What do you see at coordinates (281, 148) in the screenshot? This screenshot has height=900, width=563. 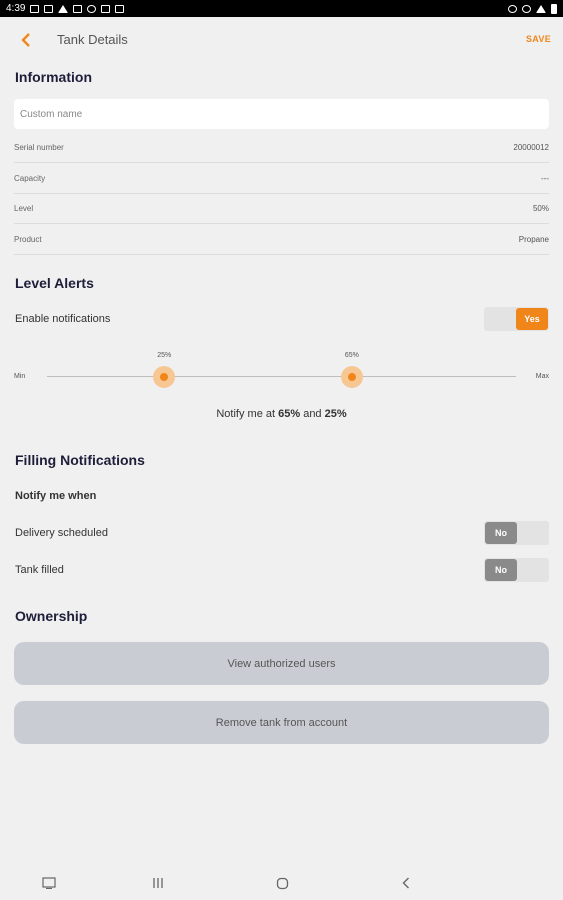 I see `info-row-serial: Serial number 20000012` at bounding box center [281, 148].